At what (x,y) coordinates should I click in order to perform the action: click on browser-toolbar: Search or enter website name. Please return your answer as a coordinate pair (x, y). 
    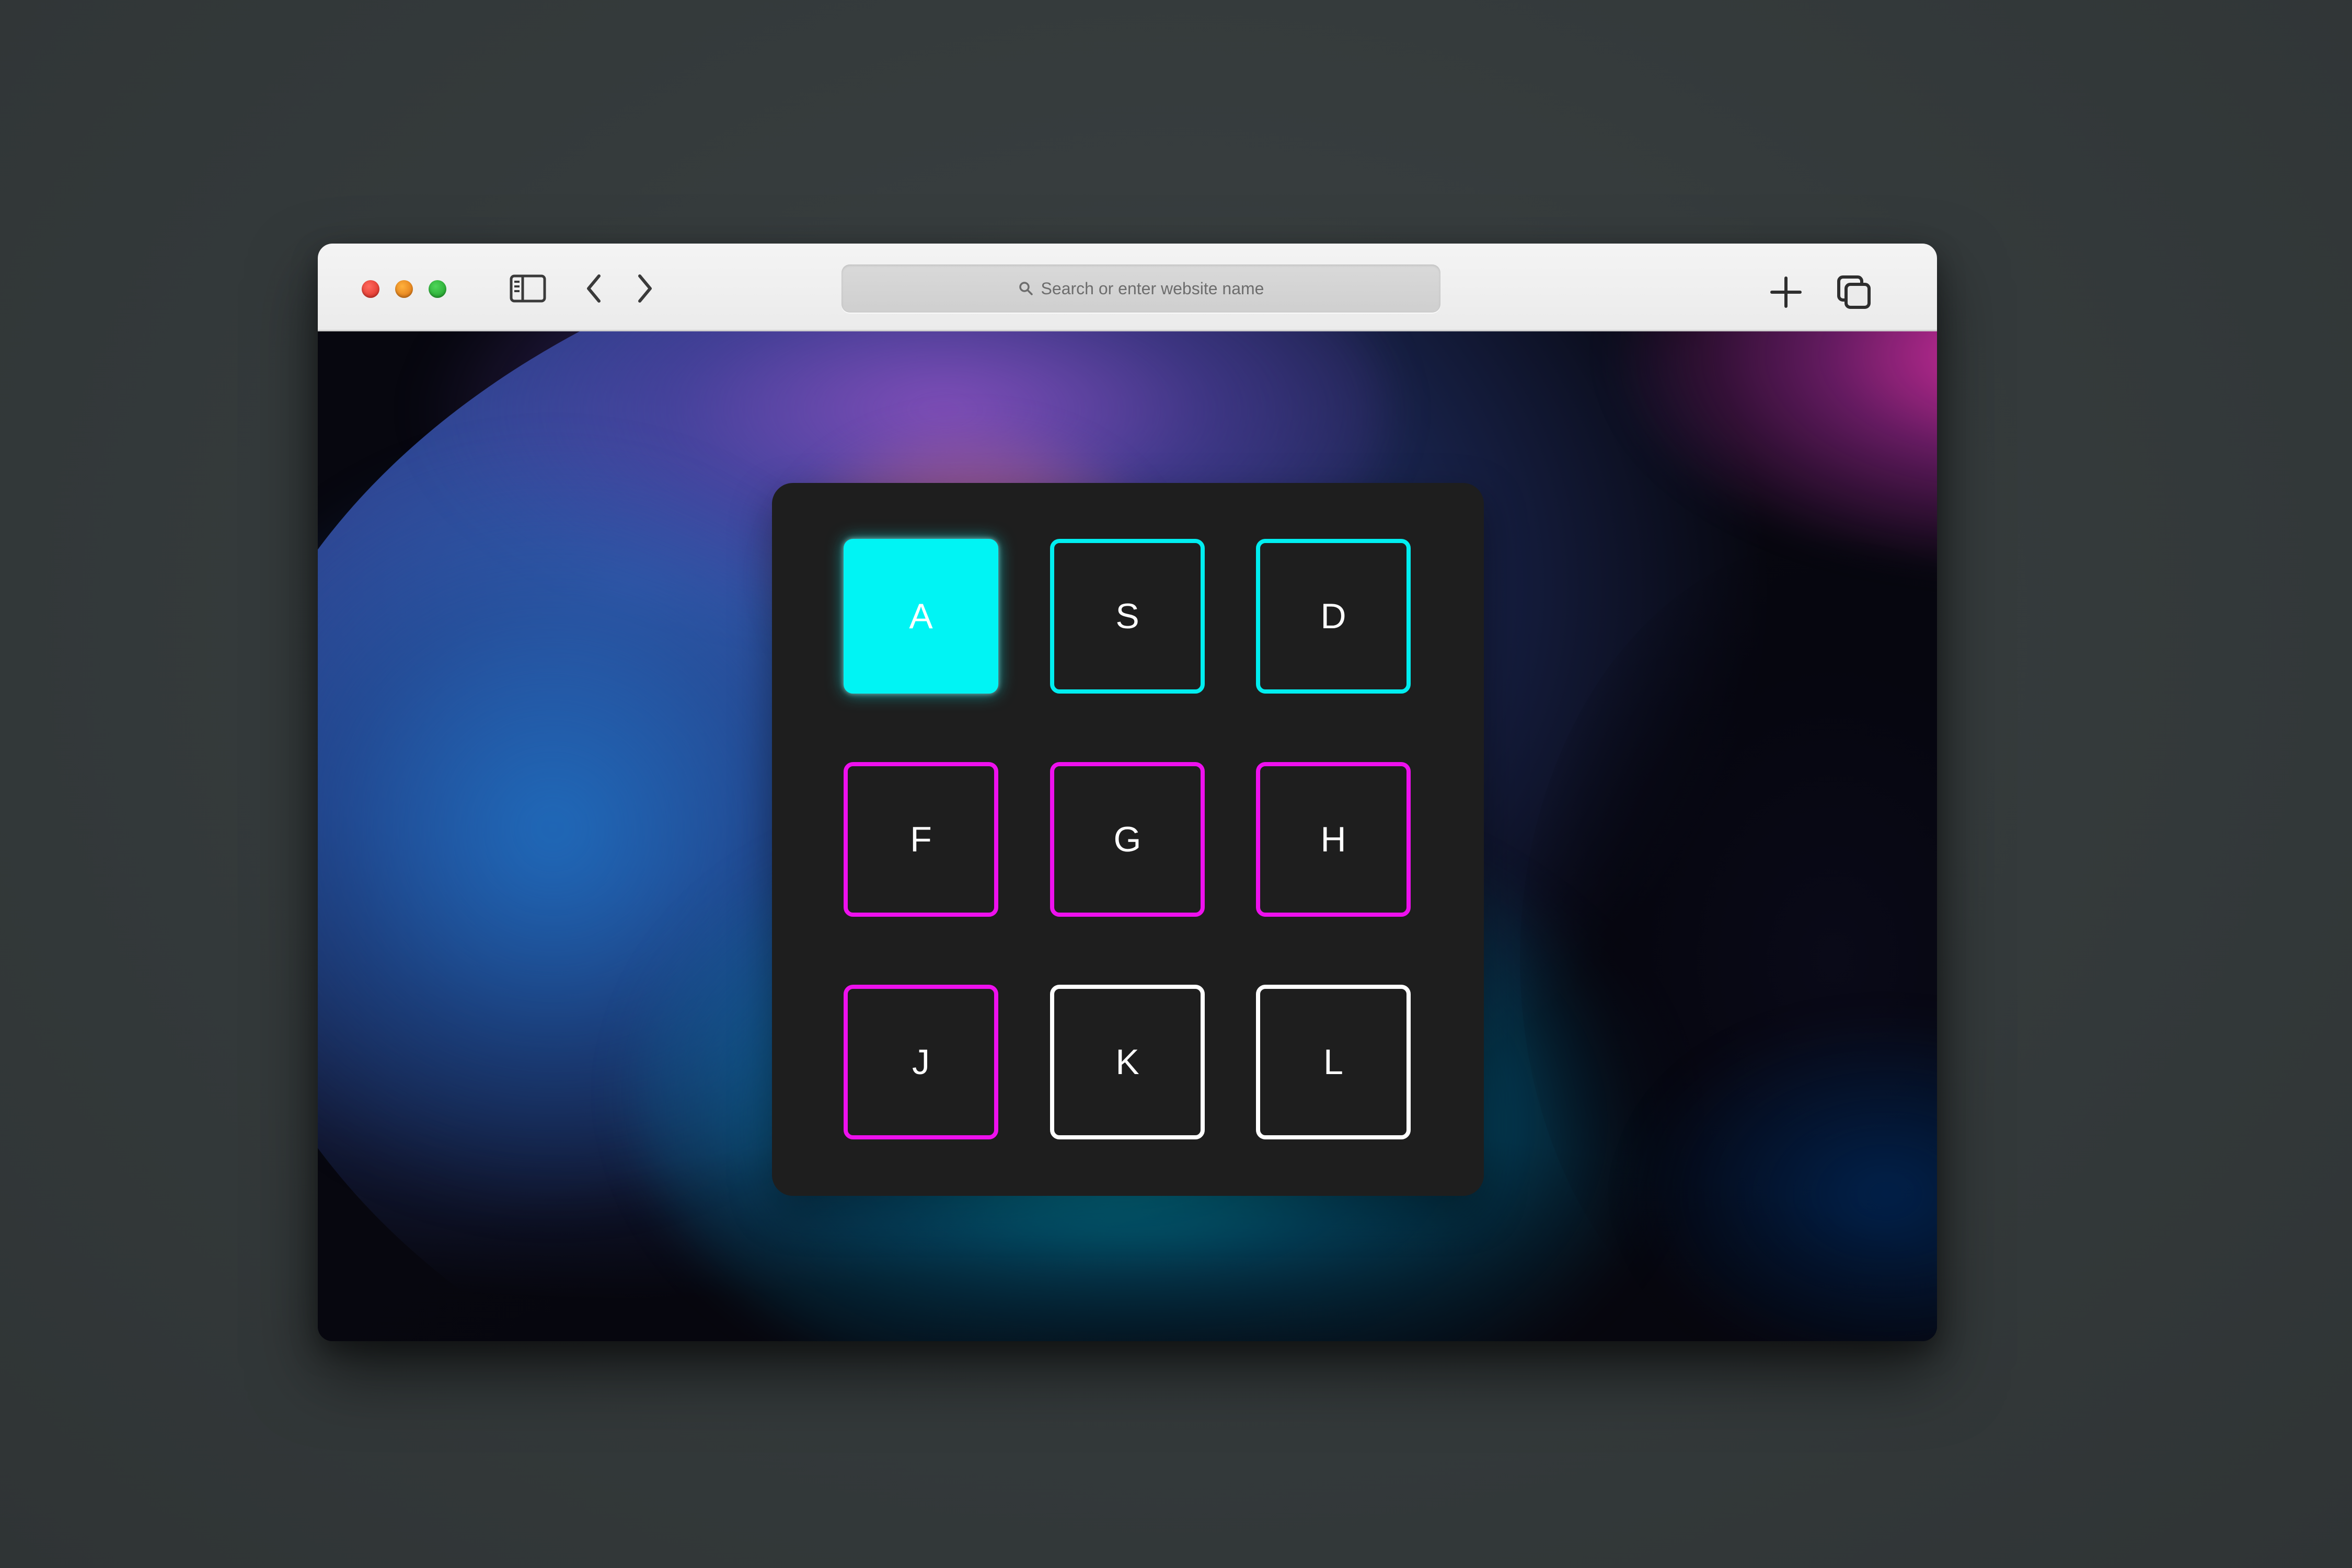
    Looking at the image, I should click on (1127, 287).